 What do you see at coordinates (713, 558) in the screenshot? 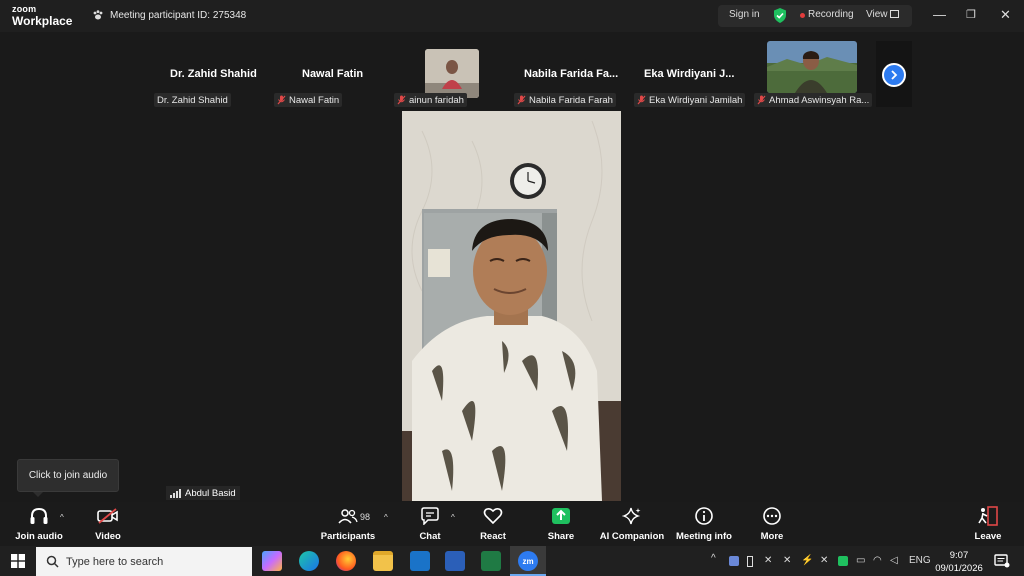
I see `tray-expand-icon: ^` at bounding box center [713, 558].